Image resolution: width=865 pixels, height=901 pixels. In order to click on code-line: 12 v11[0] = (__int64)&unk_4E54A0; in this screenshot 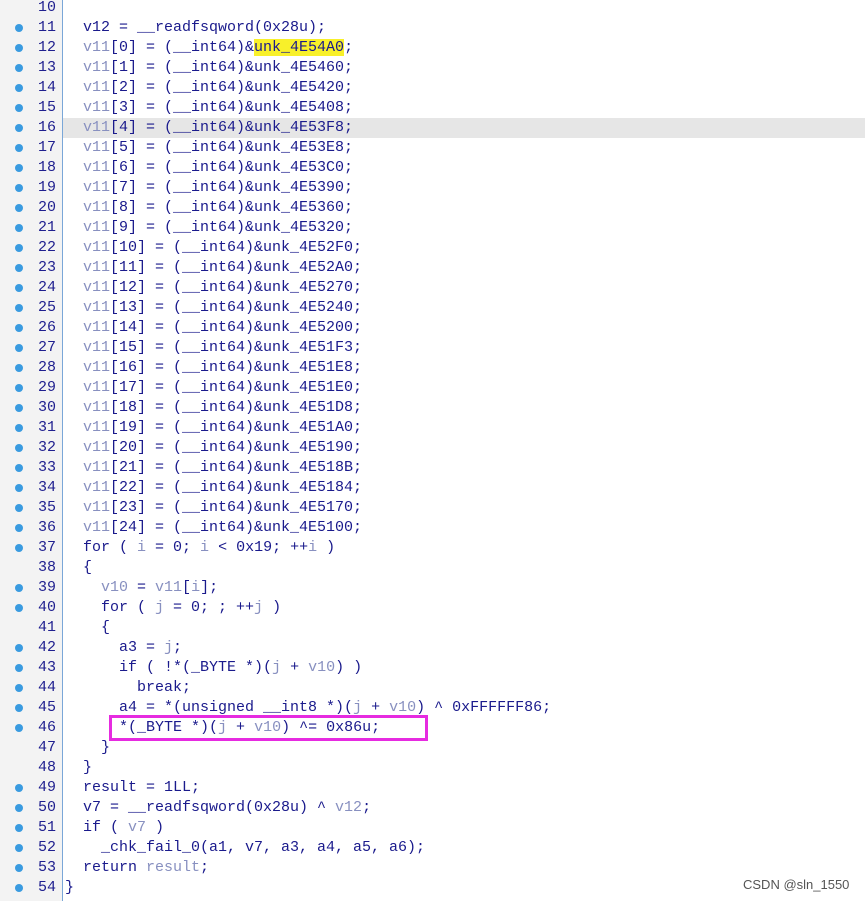, I will do `click(432, 48)`.